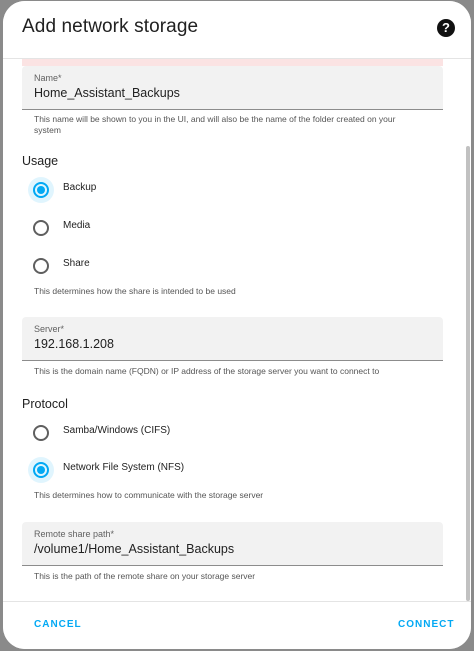  Describe the element at coordinates (58, 624) in the screenshot. I see `cancel-button: CANCEL` at that location.